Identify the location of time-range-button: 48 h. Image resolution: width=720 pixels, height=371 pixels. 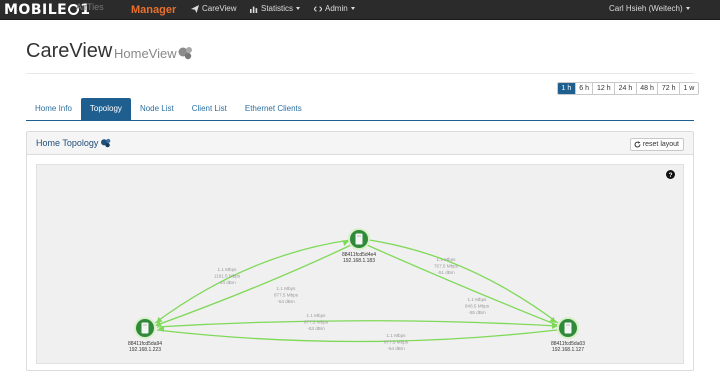
(646, 88).